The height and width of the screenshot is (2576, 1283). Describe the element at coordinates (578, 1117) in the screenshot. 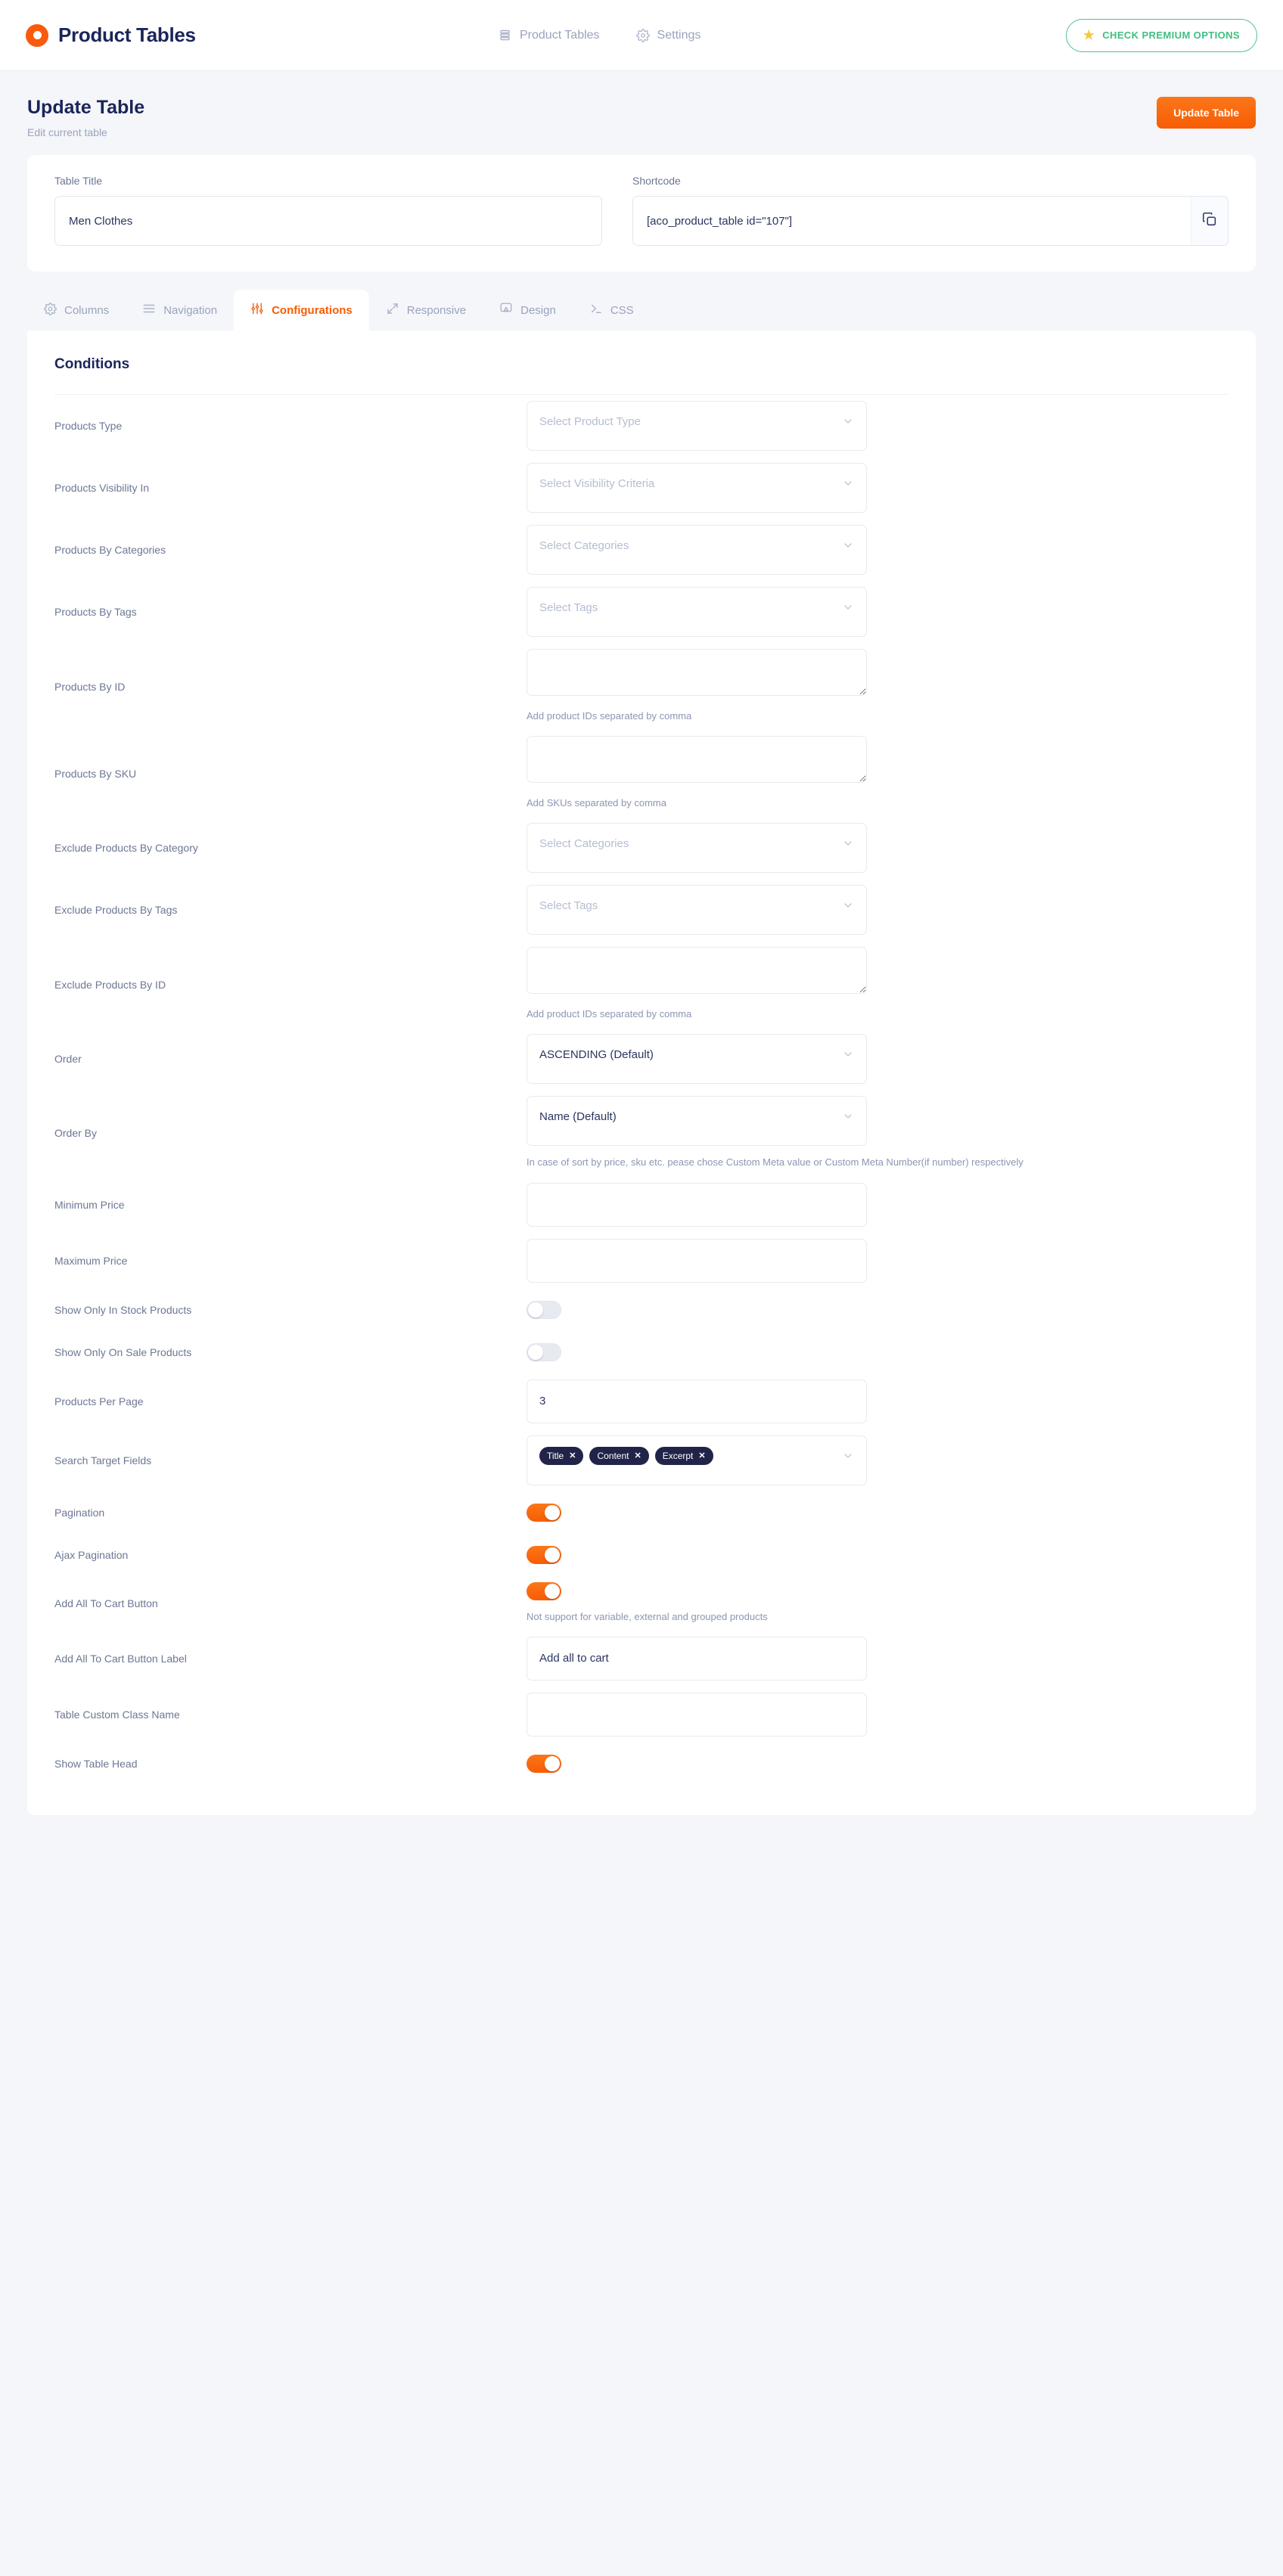

I see `select-value-order-by: Name (Default)` at that location.